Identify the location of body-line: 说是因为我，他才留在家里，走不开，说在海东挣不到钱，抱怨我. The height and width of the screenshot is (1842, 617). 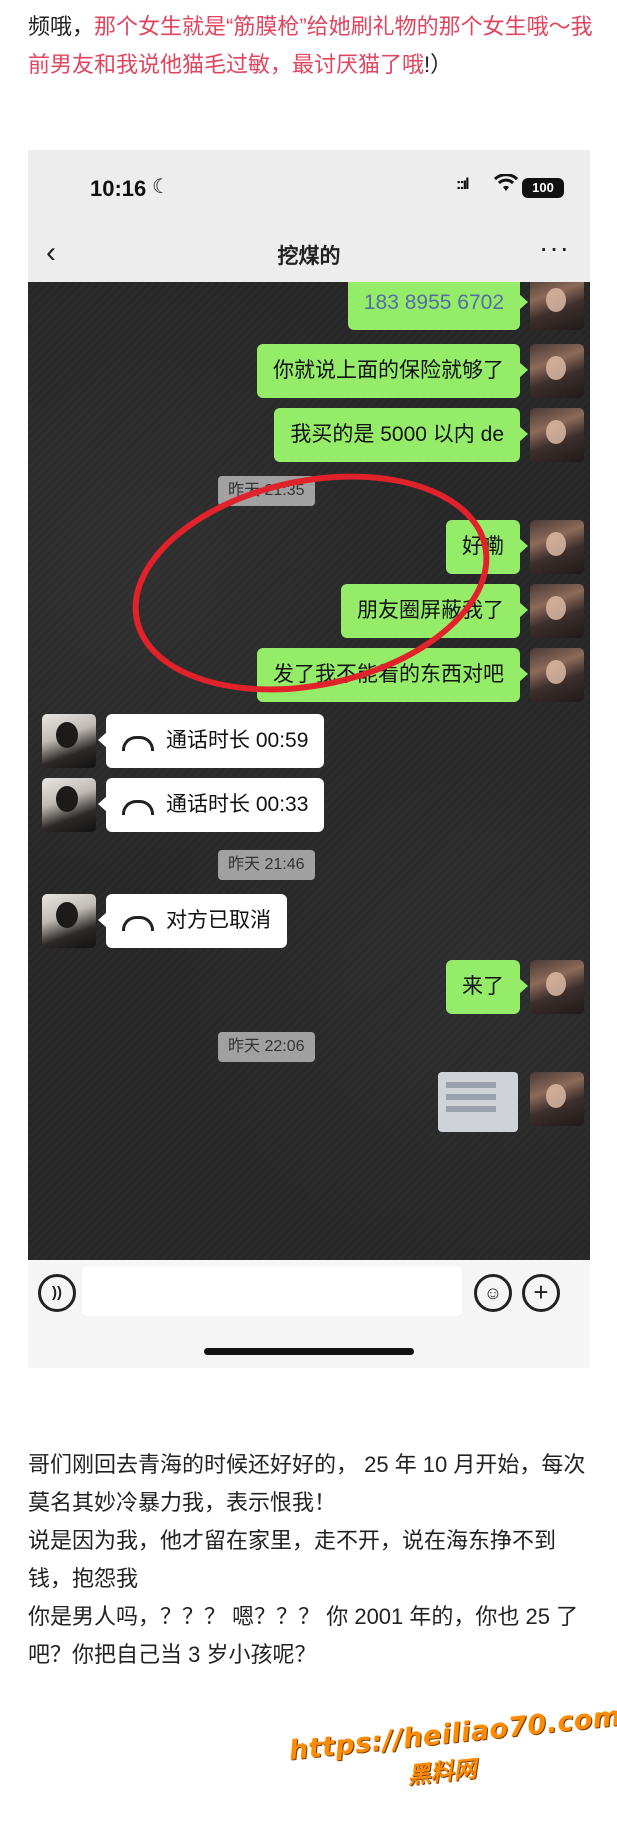
(292, 1559).